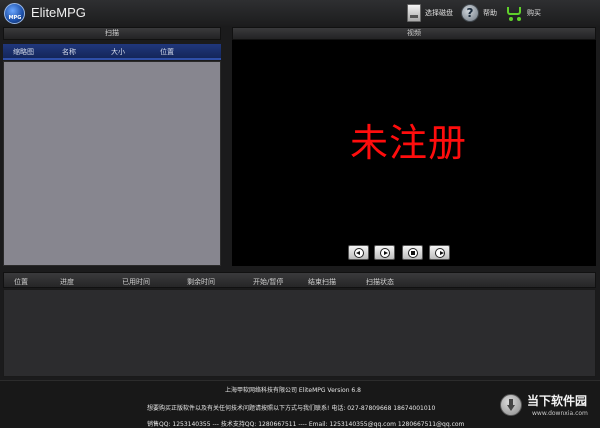 Image resolution: width=600 pixels, height=428 pixels. I want to click on disk-icon, so click(414, 13).